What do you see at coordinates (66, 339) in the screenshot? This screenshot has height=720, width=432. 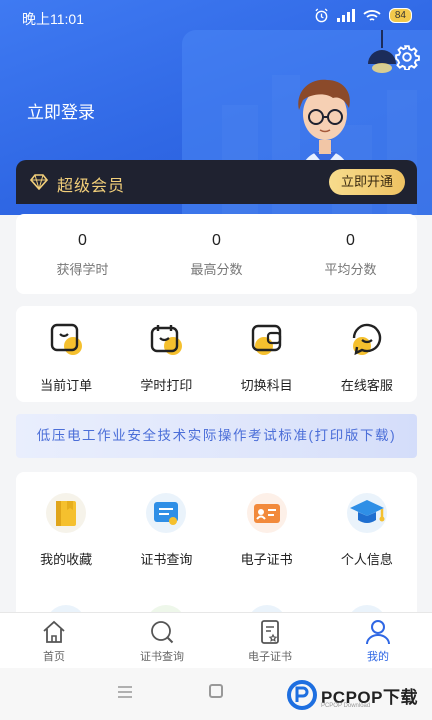 I see `order-icon` at bounding box center [66, 339].